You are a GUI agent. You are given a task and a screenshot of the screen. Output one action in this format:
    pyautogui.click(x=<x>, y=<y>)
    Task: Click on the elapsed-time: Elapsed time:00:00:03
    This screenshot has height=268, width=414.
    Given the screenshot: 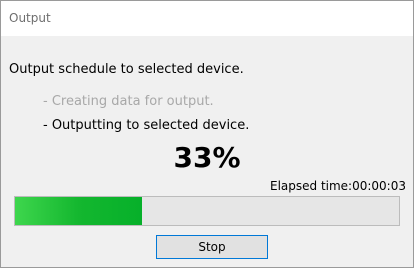 What is the action you would take?
    pyautogui.click(x=337, y=186)
    